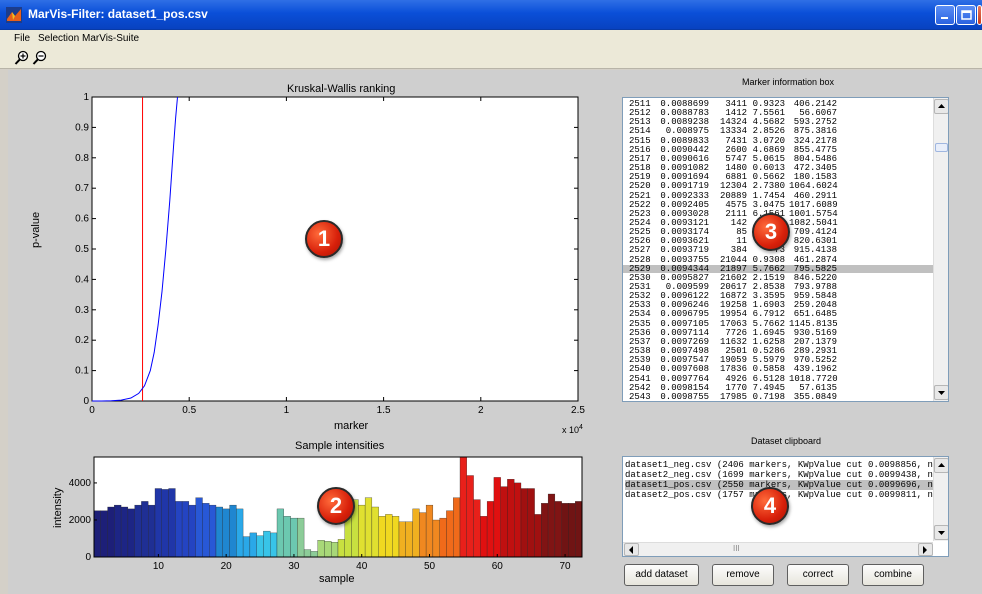 Image resolution: width=982 pixels, height=594 pixels. Describe the element at coordinates (778, 341) in the screenshot. I see `marker-row: 2537 0.0097269 11632 1.6258 207.1379` at that location.